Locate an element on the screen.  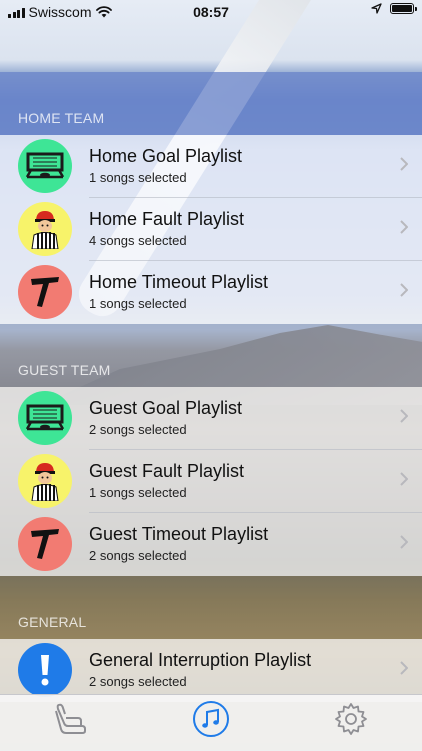
row-title: Home Fault Playlist is located at coordinates (167, 219).